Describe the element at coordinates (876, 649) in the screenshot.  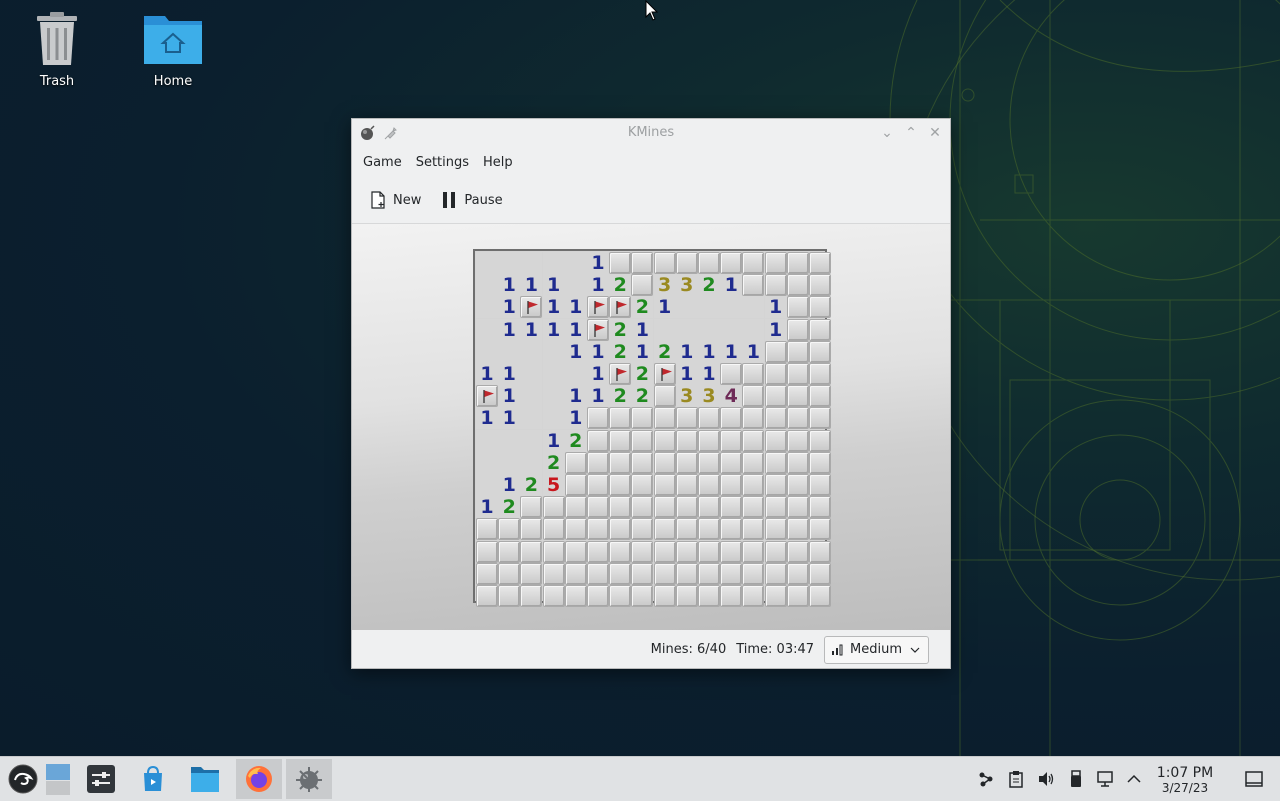
I see `difficulty-select: Medium` at that location.